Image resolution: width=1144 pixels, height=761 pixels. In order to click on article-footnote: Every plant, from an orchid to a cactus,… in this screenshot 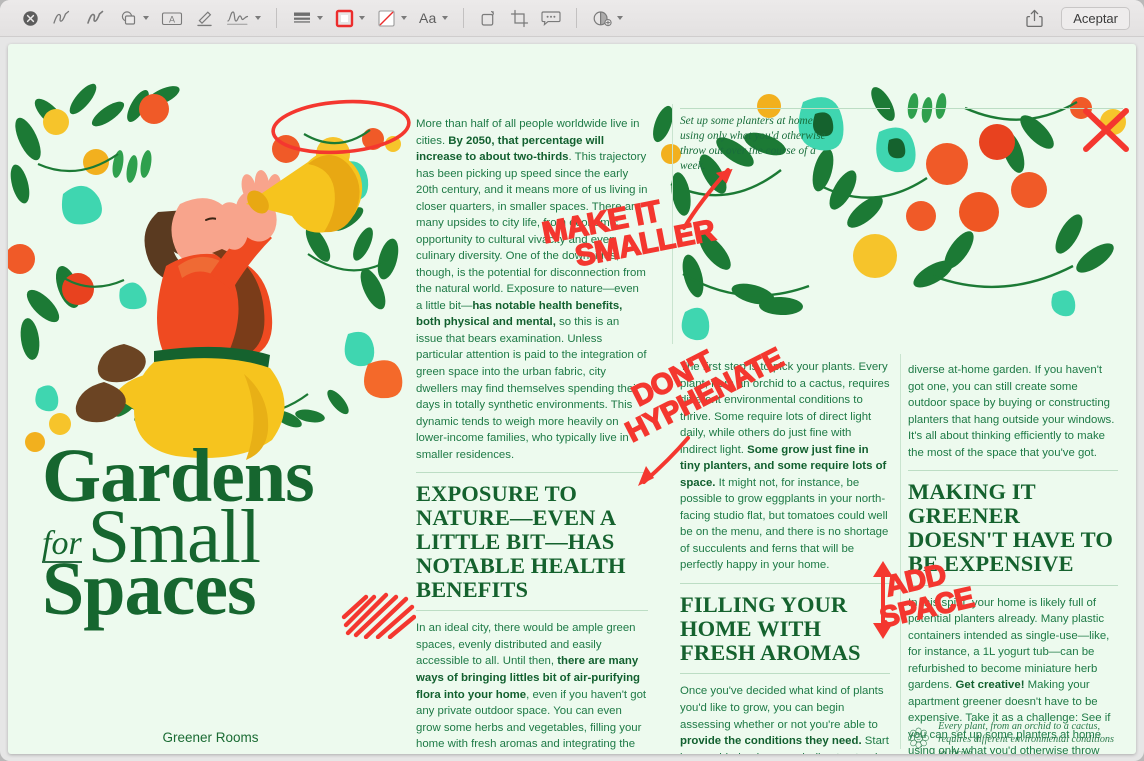, I will do `click(1014, 735)`.